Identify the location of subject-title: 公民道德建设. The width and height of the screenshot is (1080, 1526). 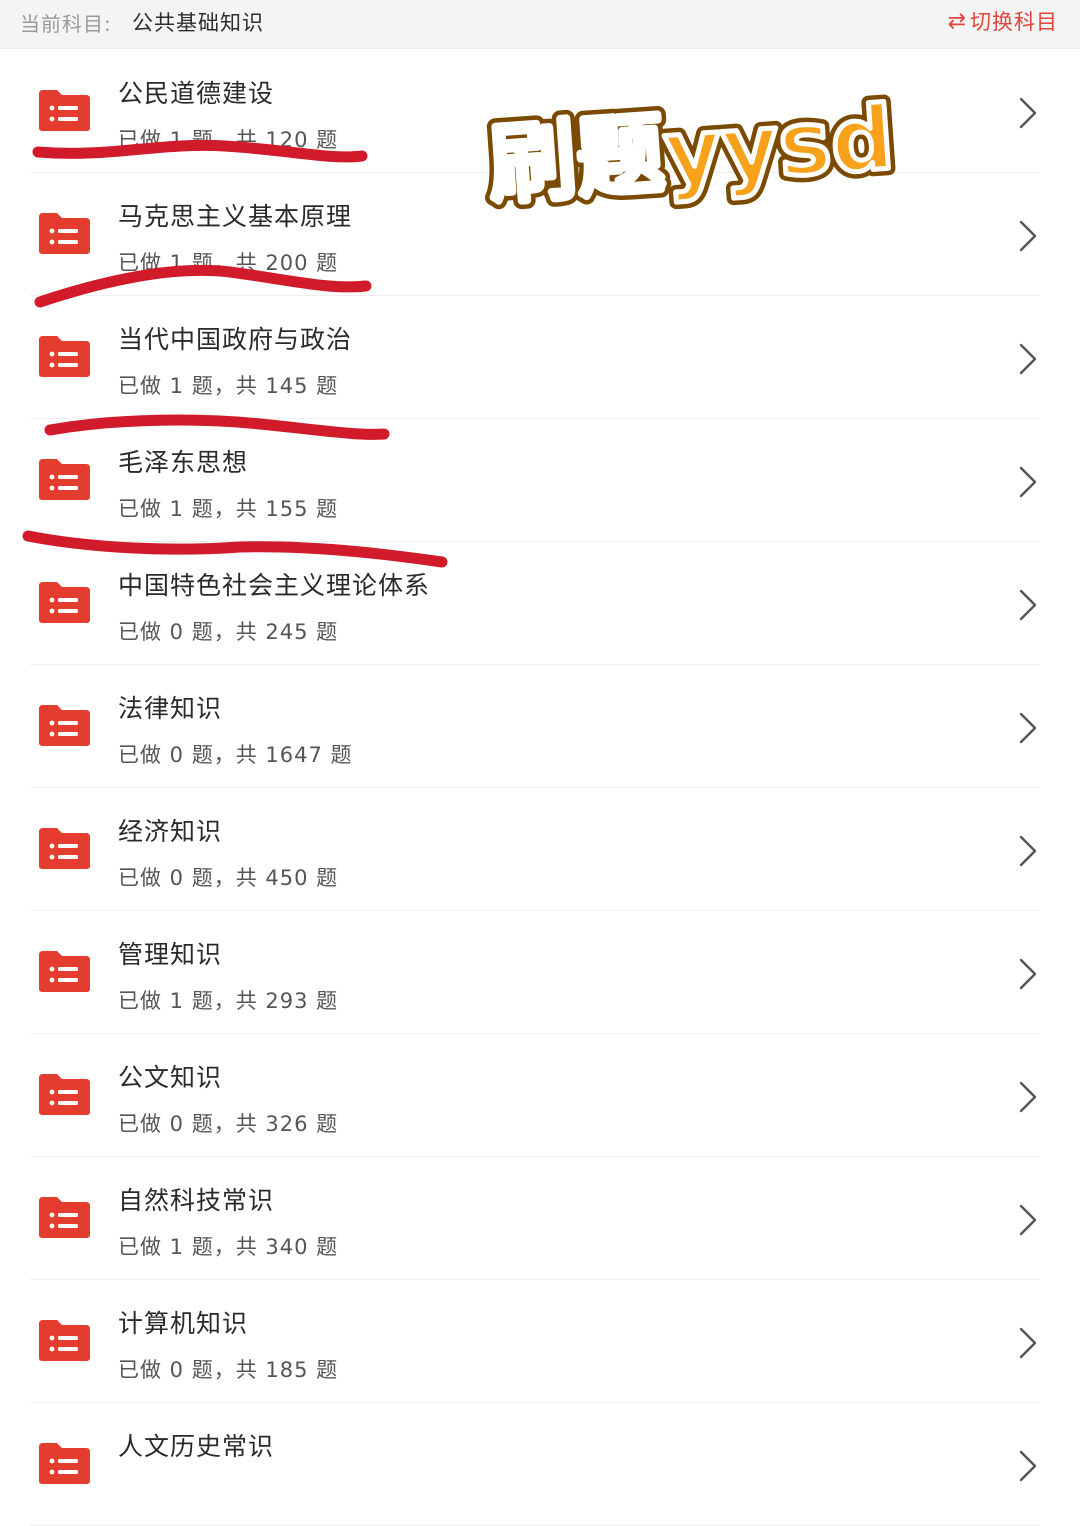
(196, 93).